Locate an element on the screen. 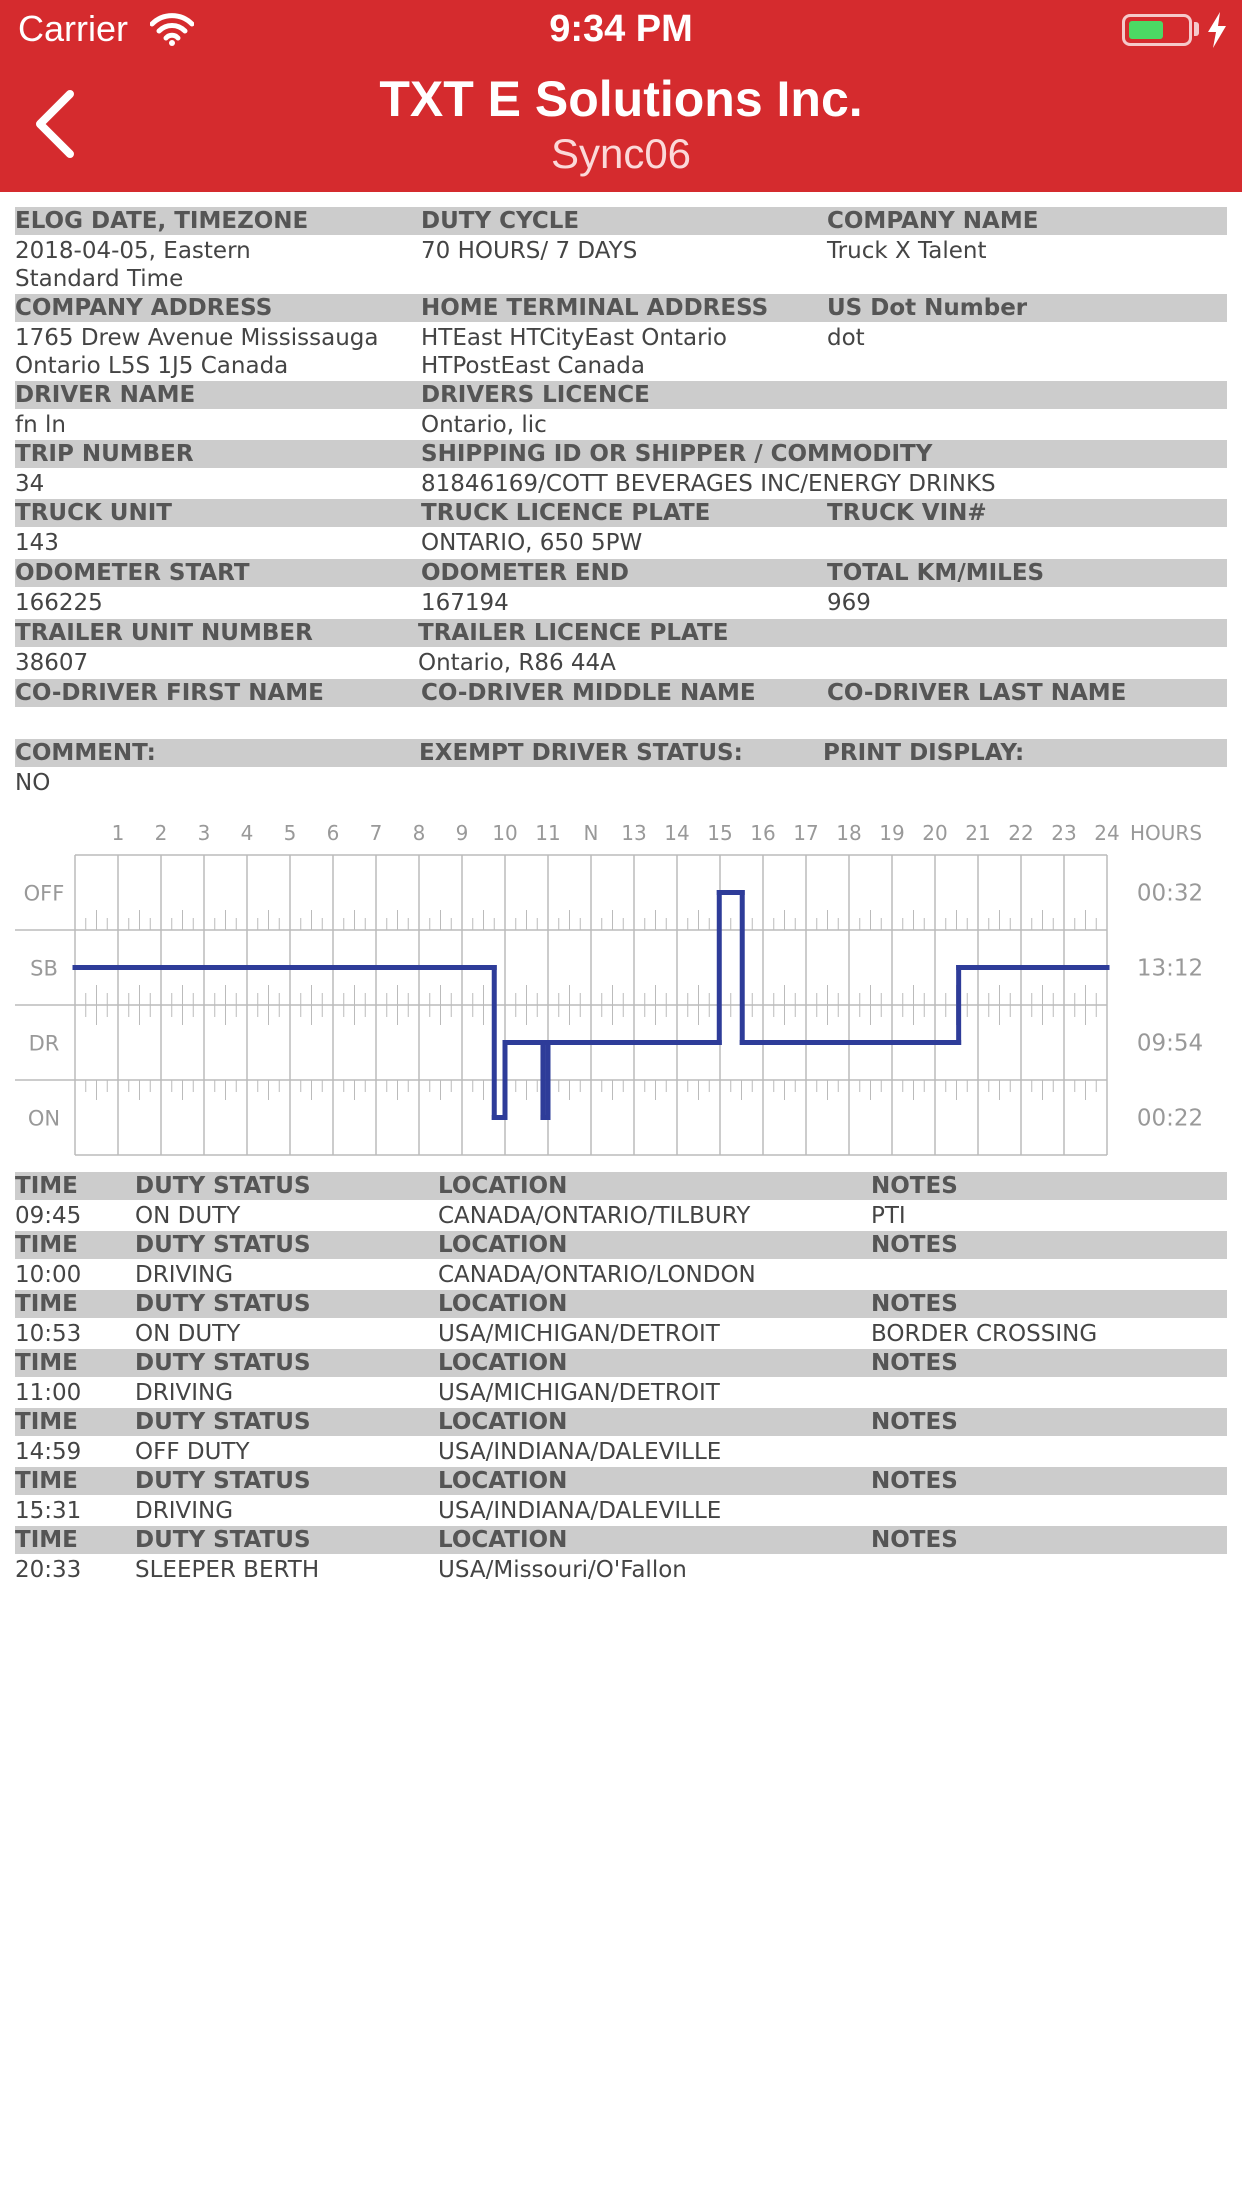 This screenshot has height=2208, width=1242. shipping-label: SHIPPING ID OR SHIPPER / COMMODITY is located at coordinates (677, 454).